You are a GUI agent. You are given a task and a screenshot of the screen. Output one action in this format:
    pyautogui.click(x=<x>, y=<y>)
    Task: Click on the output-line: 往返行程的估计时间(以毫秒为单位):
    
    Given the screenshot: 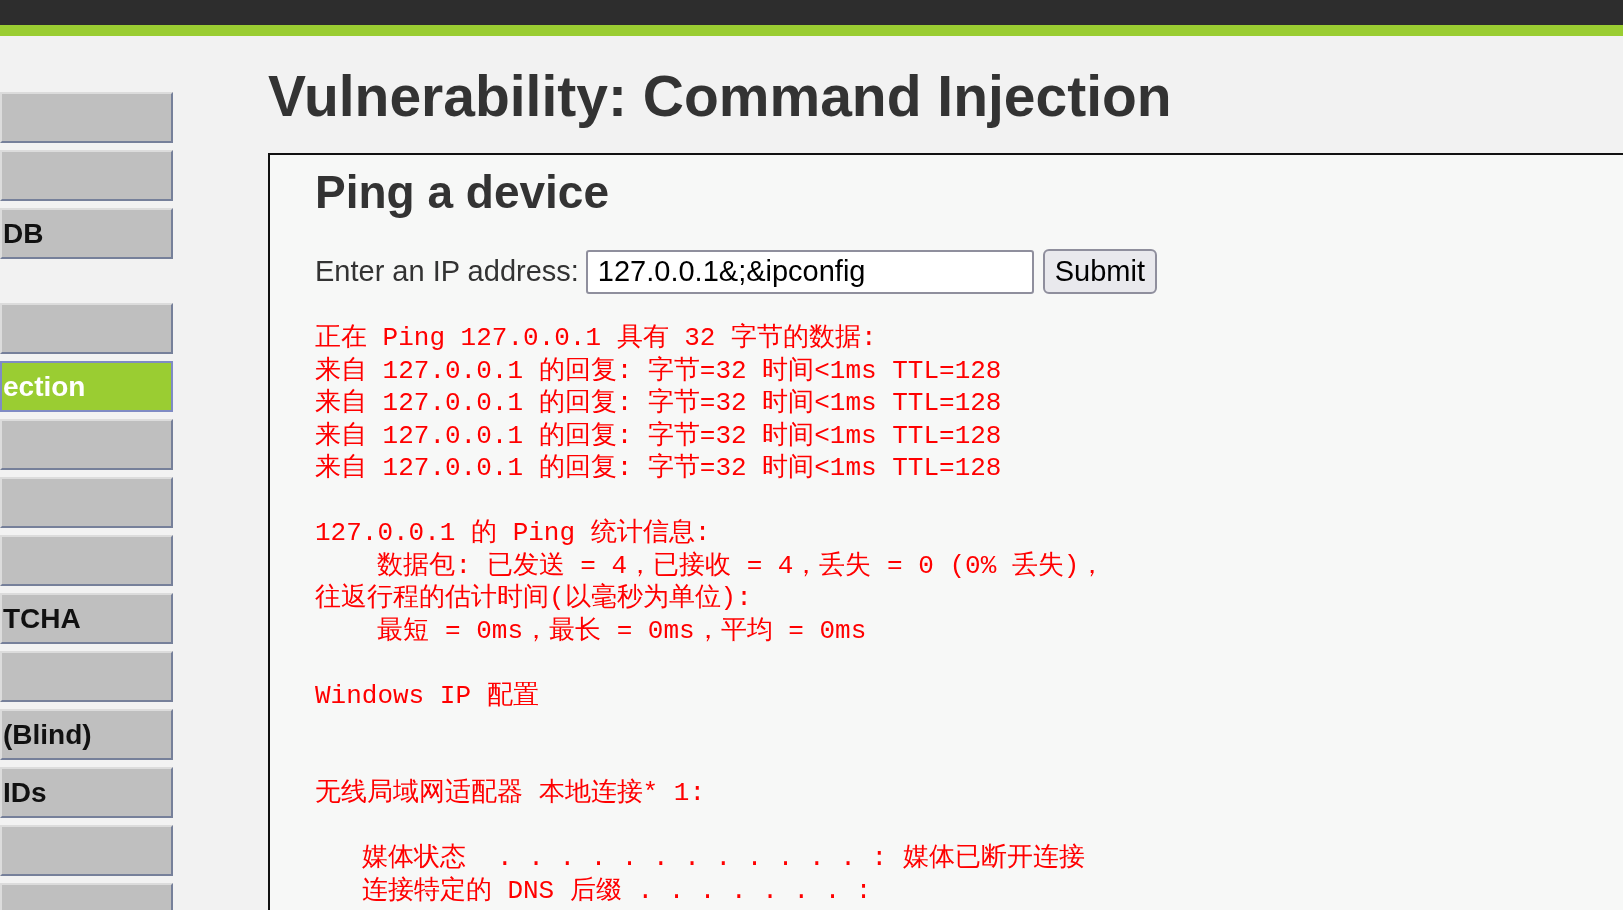 What is the action you would take?
    pyautogui.click(x=533, y=598)
    